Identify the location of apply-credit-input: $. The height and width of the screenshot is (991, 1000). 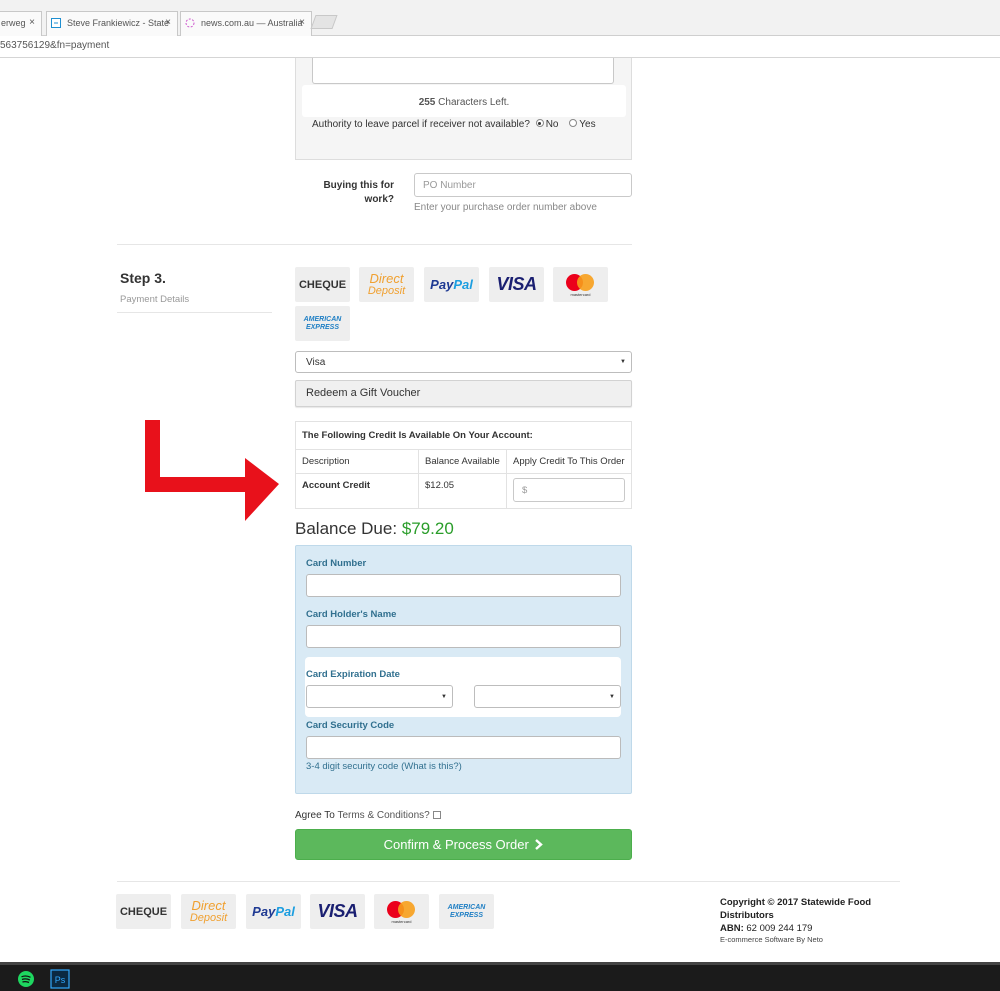
(569, 490).